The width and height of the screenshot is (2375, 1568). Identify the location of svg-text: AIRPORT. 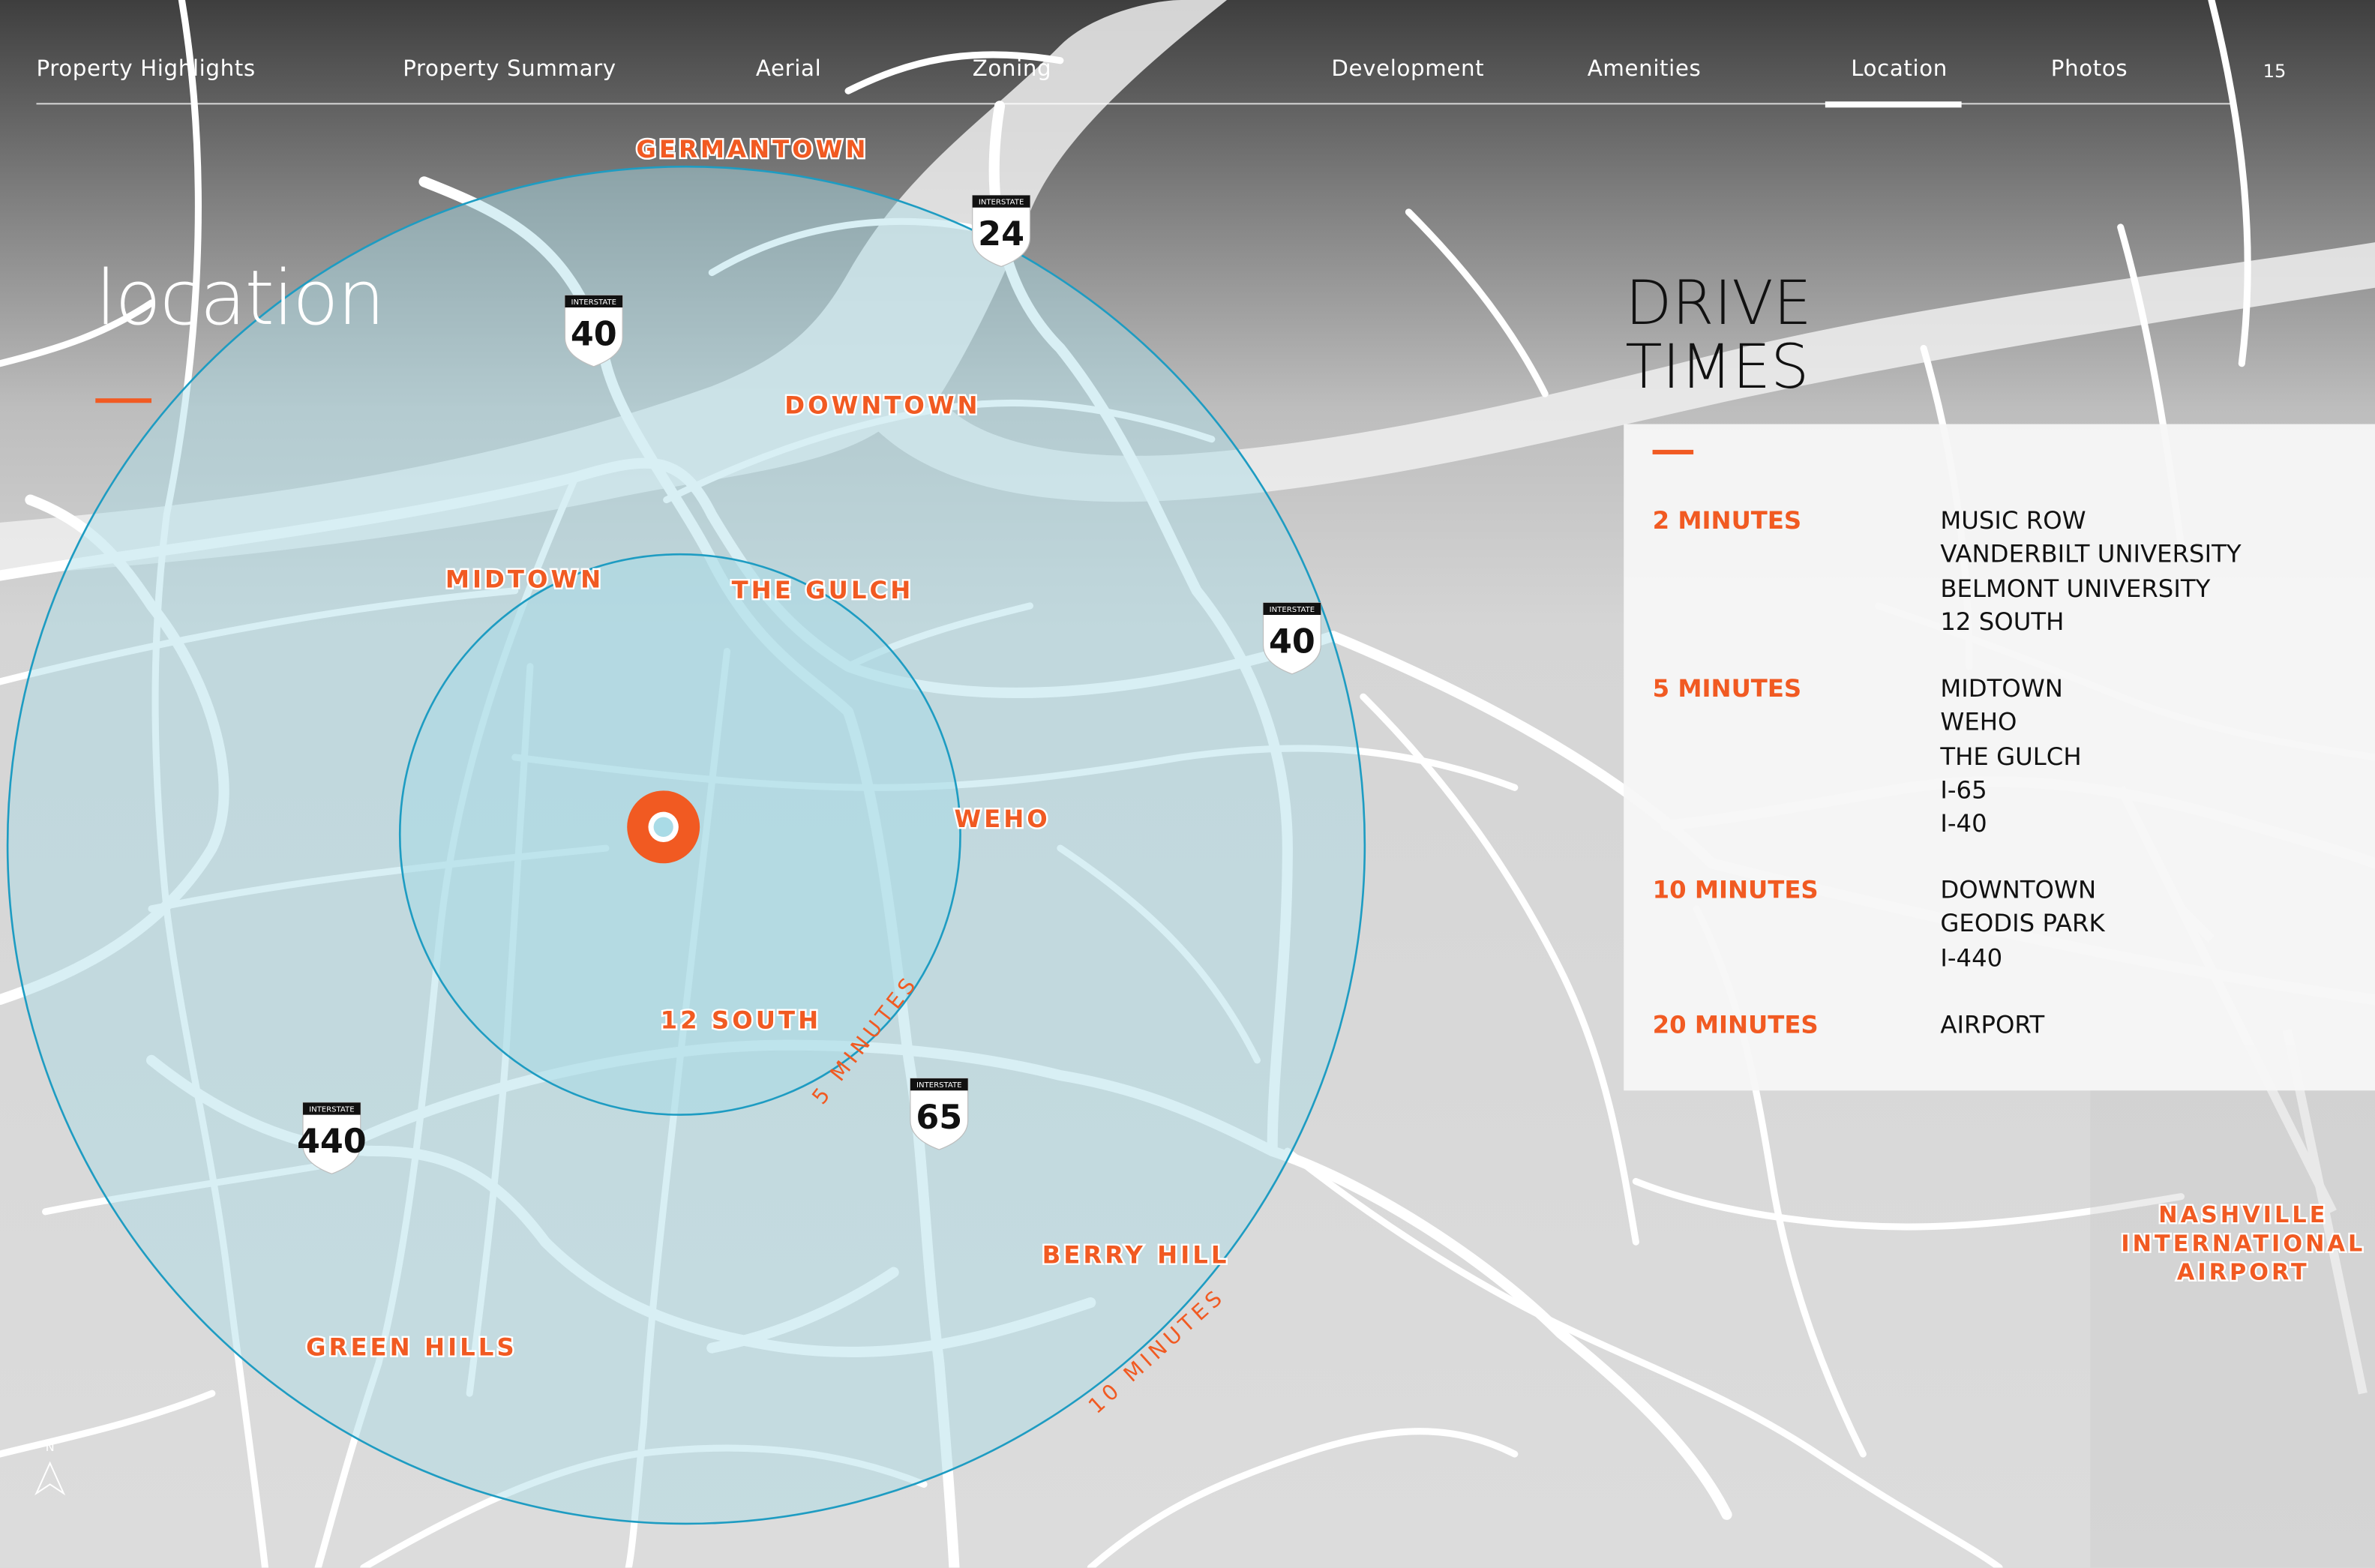
(2243, 1273).